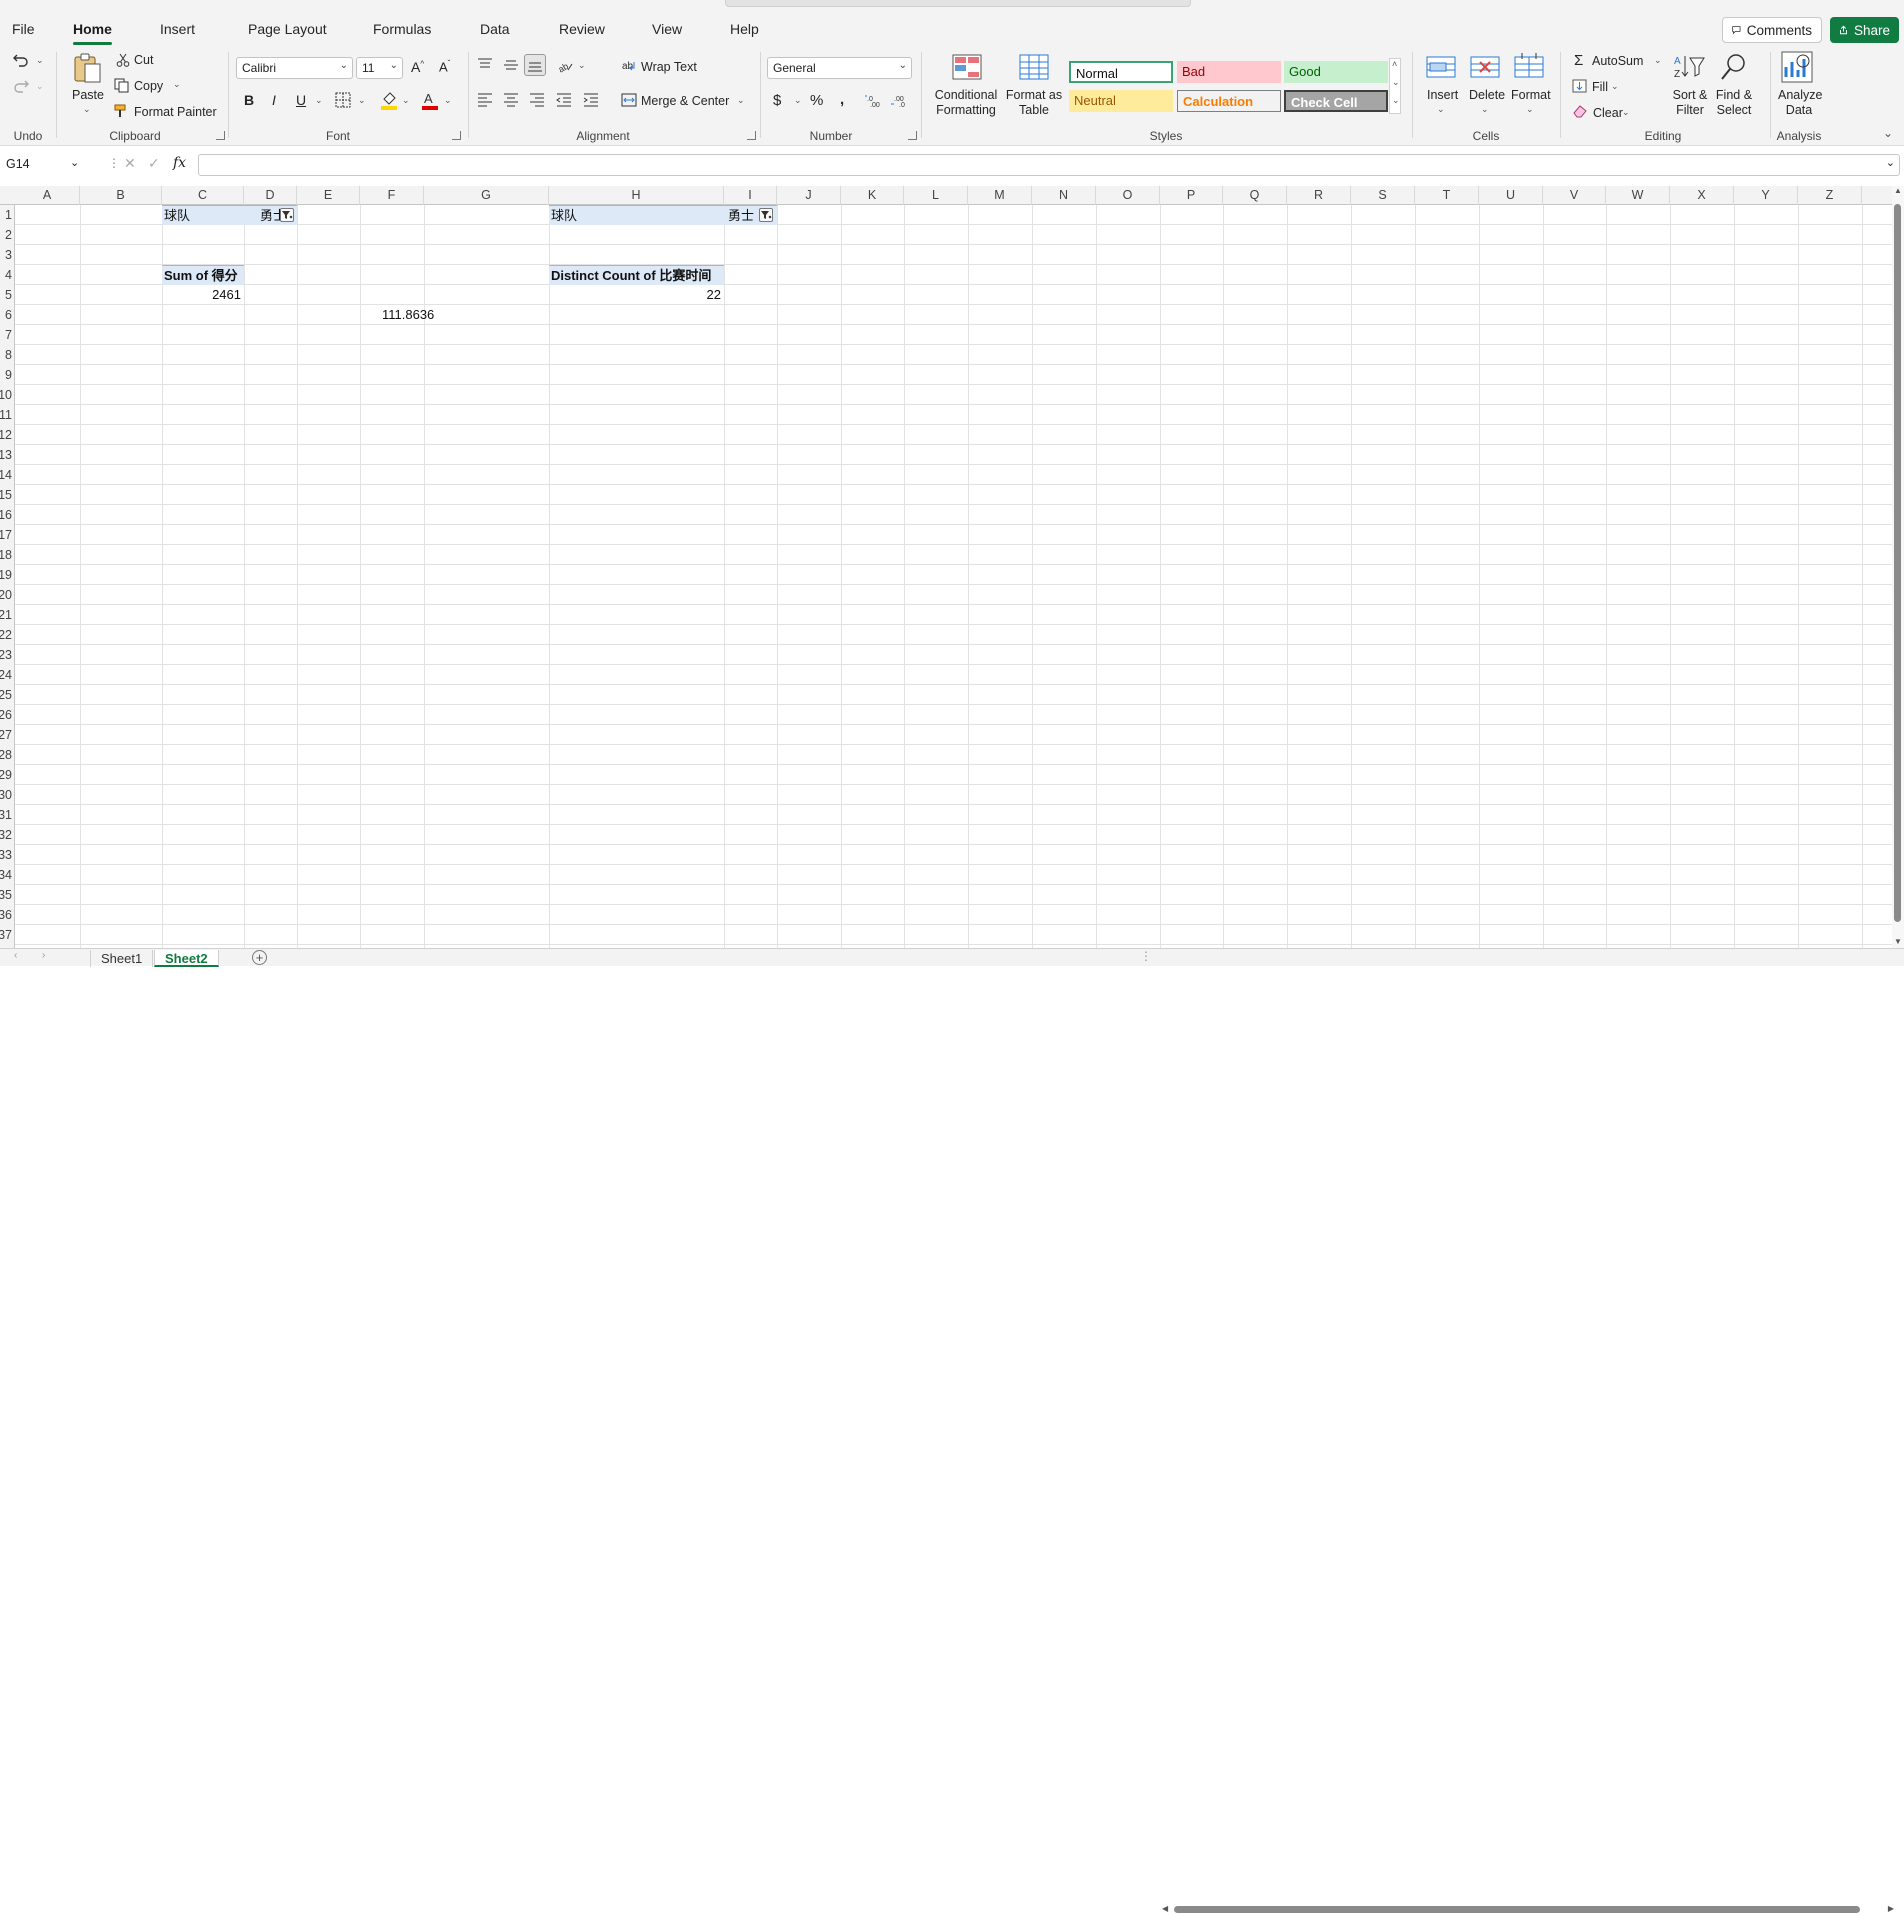 The height and width of the screenshot is (1915, 1904). What do you see at coordinates (6, 735) in the screenshot?
I see `row-header: 27` at bounding box center [6, 735].